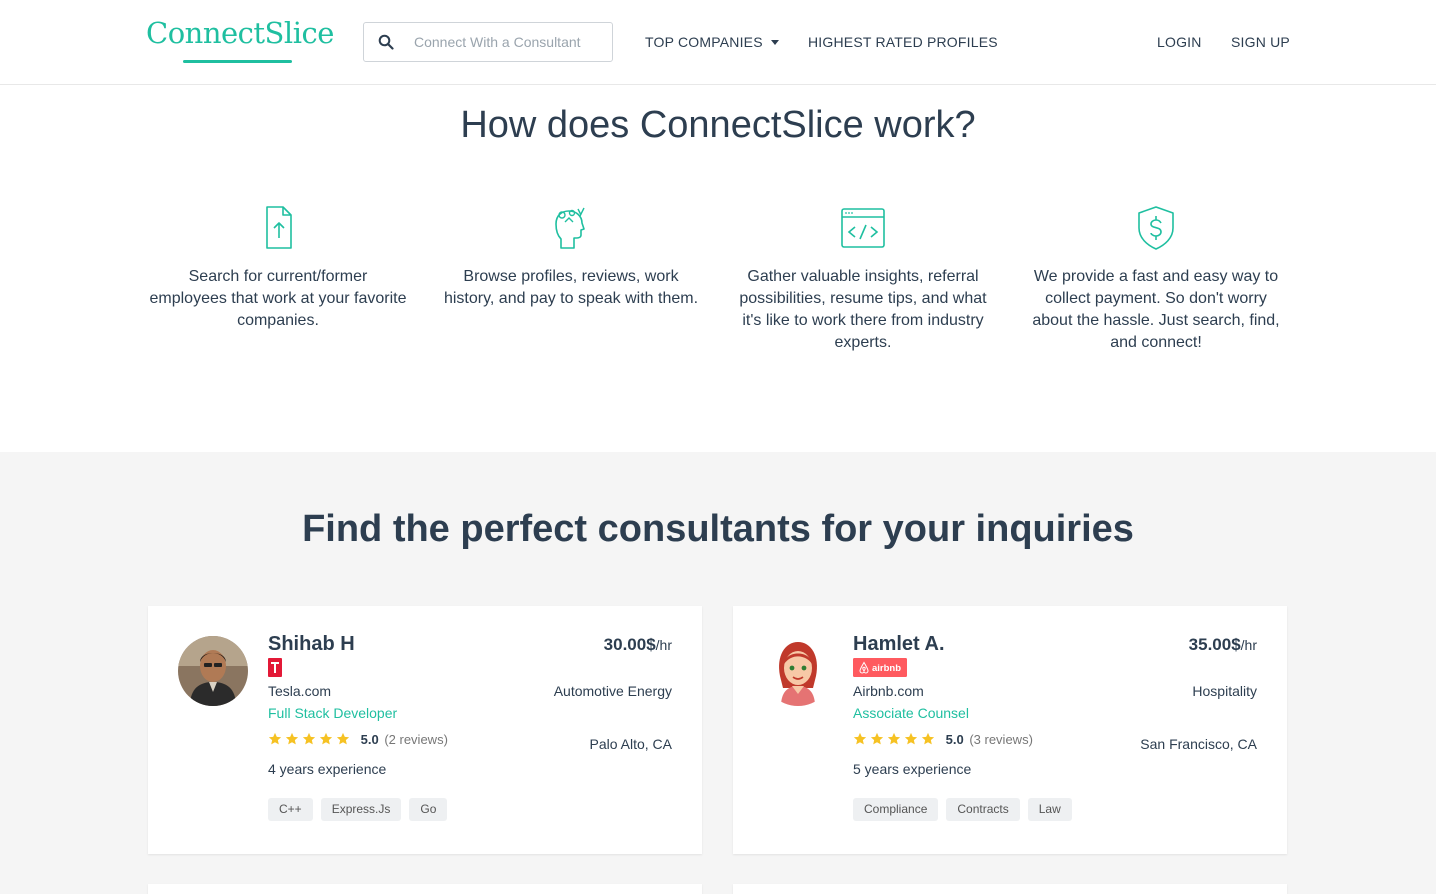  What do you see at coordinates (886, 668) in the screenshot?
I see `airbnb-wordmark: airbnb` at bounding box center [886, 668].